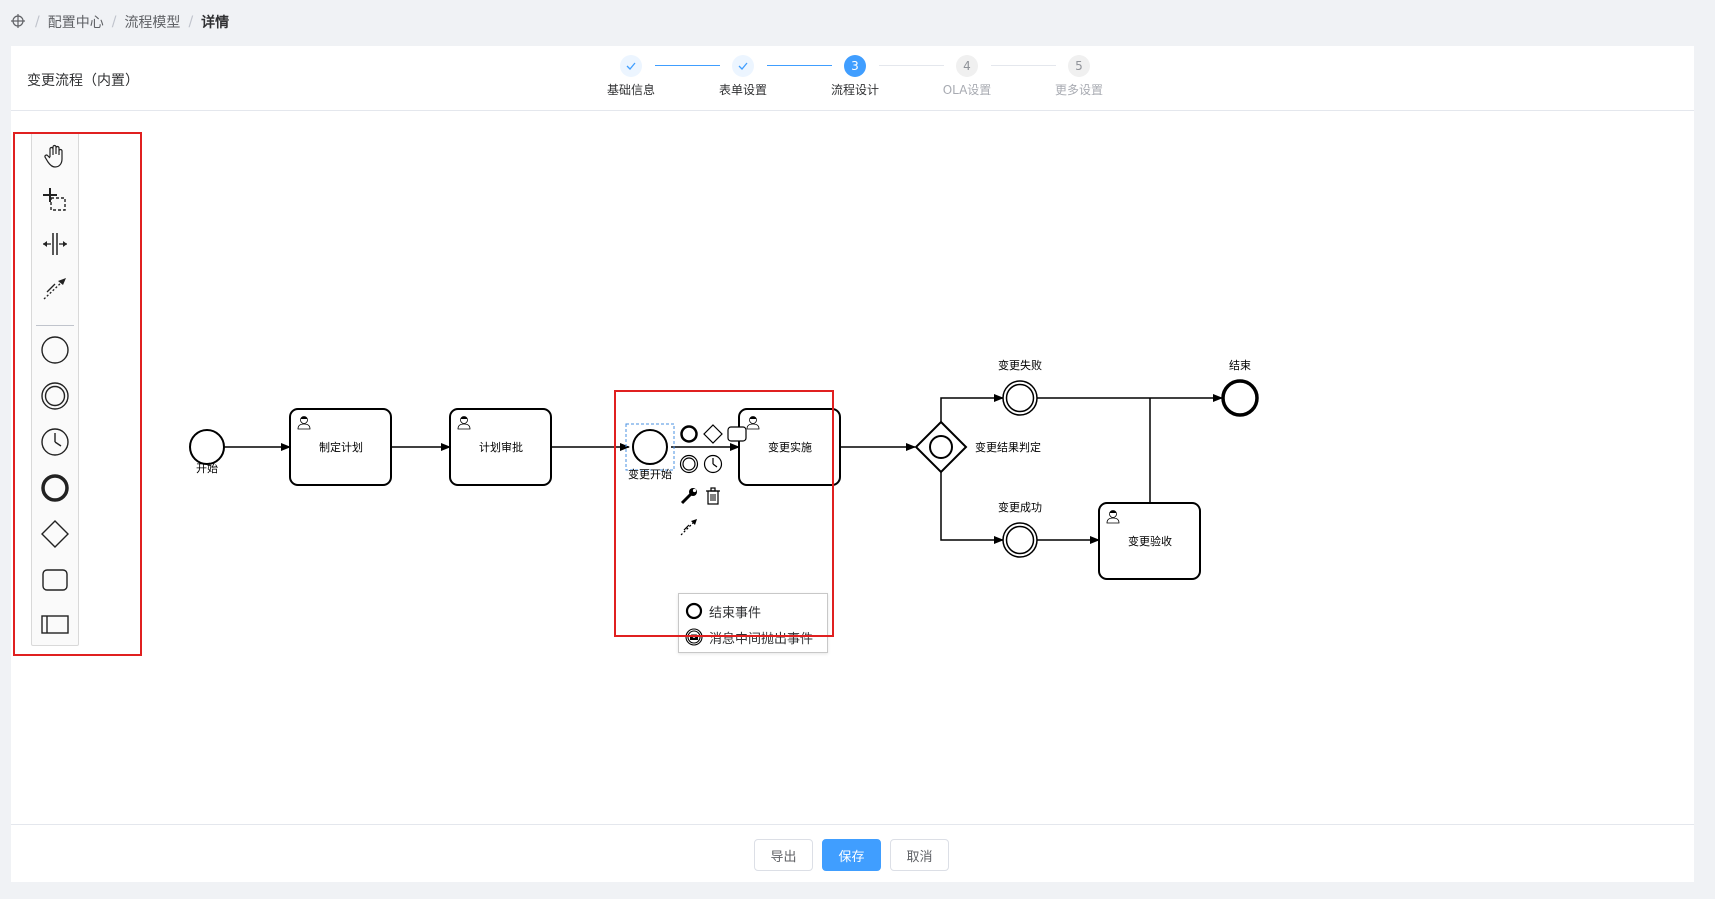  Describe the element at coordinates (1020, 365) in the screenshot. I see `change-fail-label: 变更失败` at that location.